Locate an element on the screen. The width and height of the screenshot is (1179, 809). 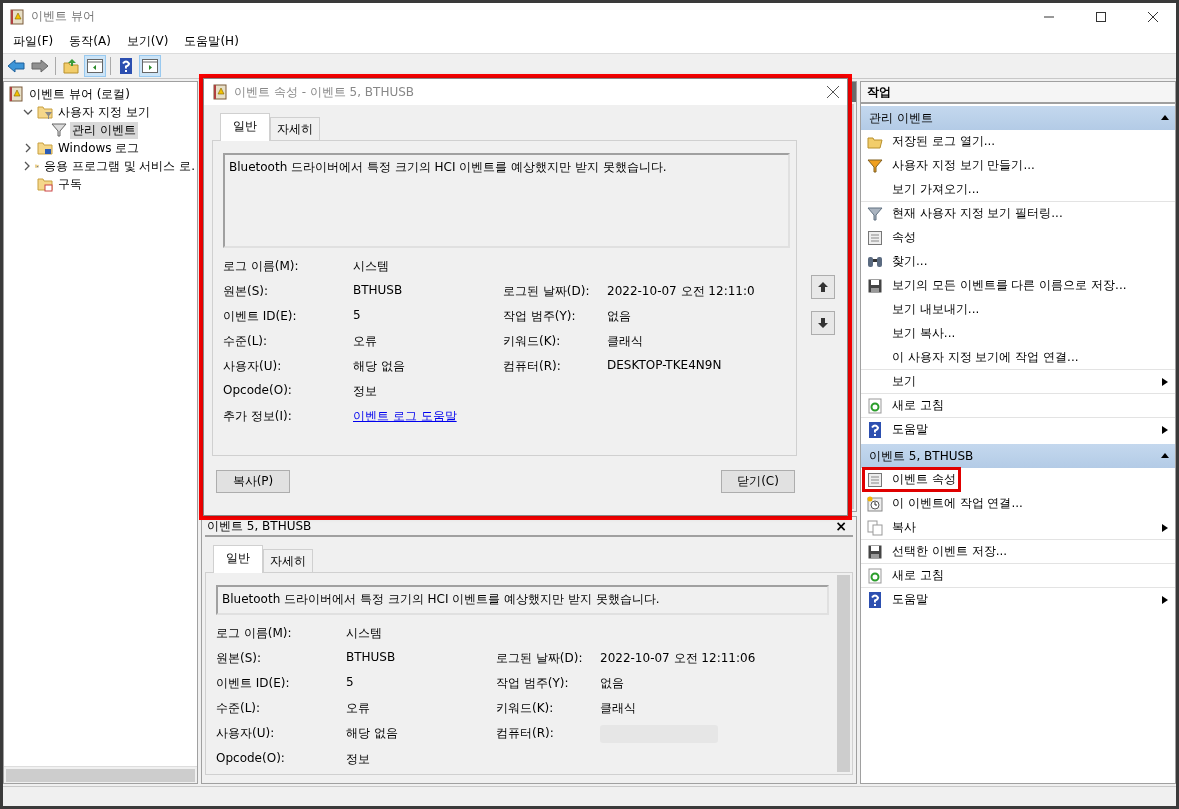
menu-item: 동작(A) is located at coordinates (90, 41).